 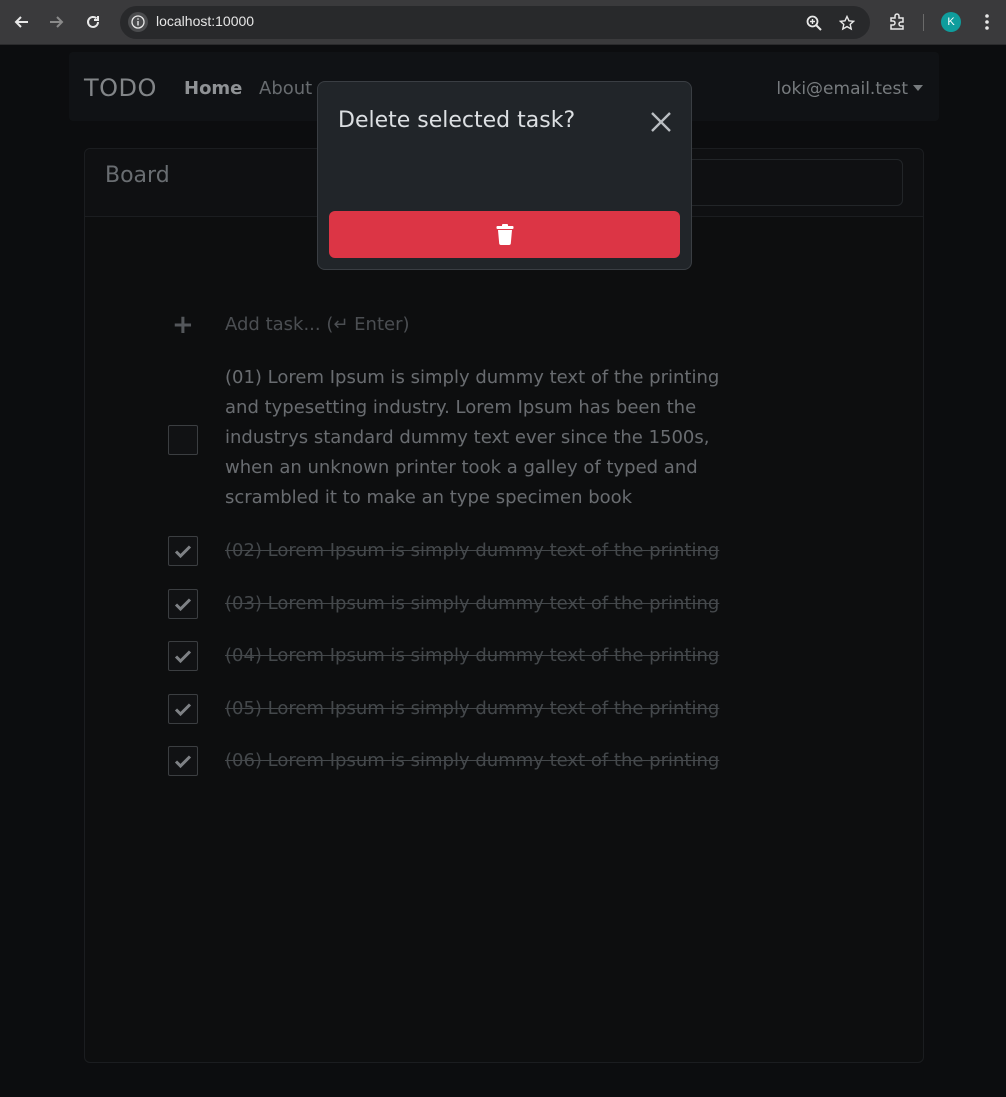 What do you see at coordinates (847, 23) in the screenshot?
I see `bookmark-star-icon` at bounding box center [847, 23].